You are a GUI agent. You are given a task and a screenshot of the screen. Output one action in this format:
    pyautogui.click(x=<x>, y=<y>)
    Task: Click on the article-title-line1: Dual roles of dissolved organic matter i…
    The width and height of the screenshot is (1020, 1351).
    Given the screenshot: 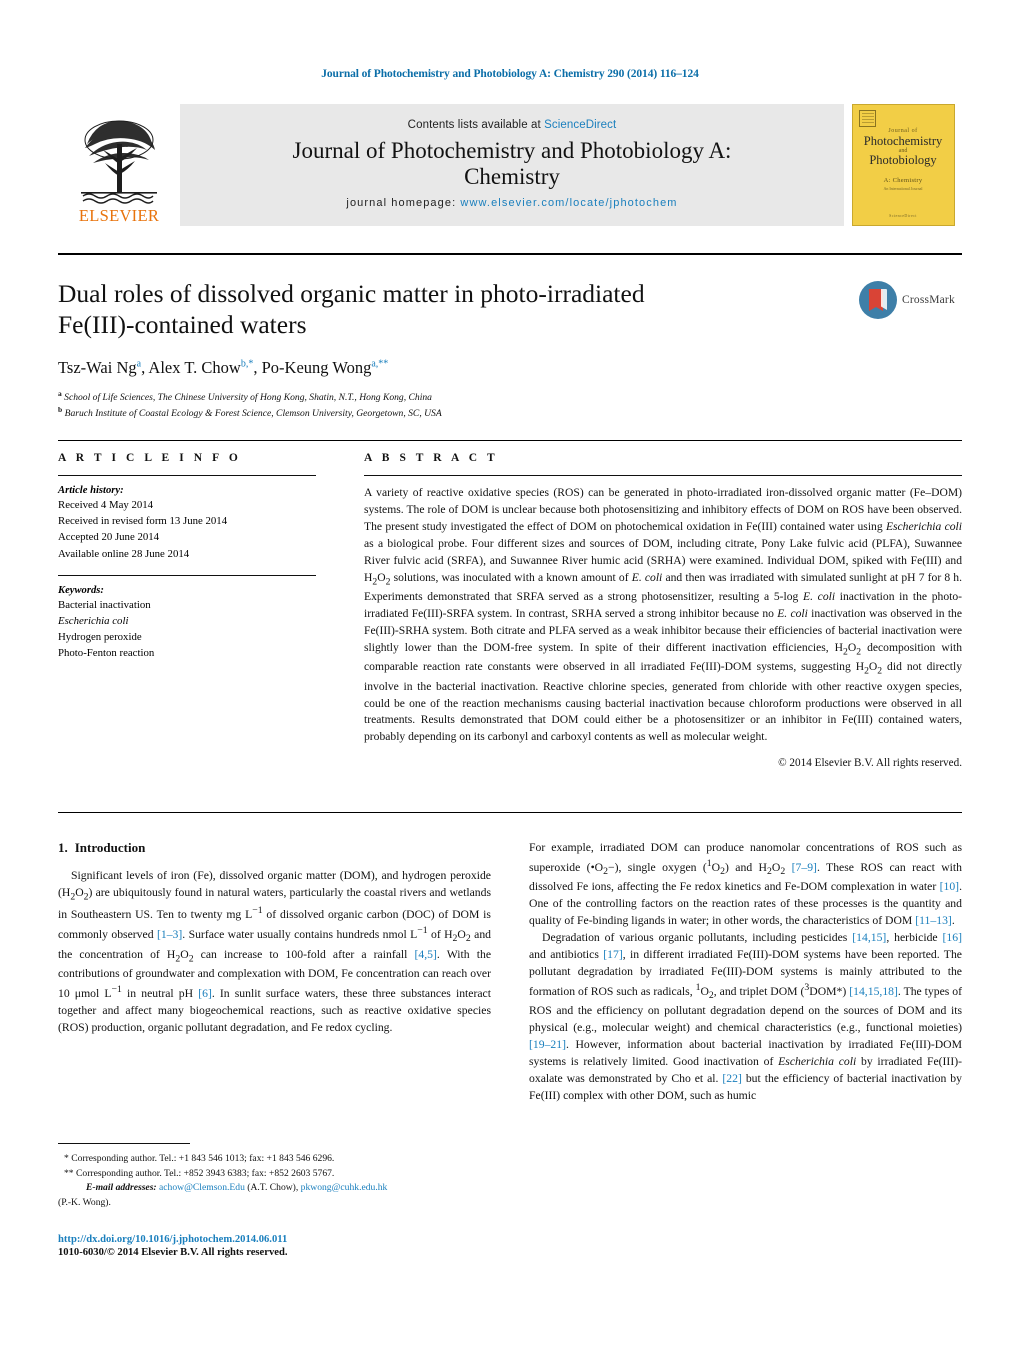 What is the action you would take?
    pyautogui.click(x=351, y=293)
    